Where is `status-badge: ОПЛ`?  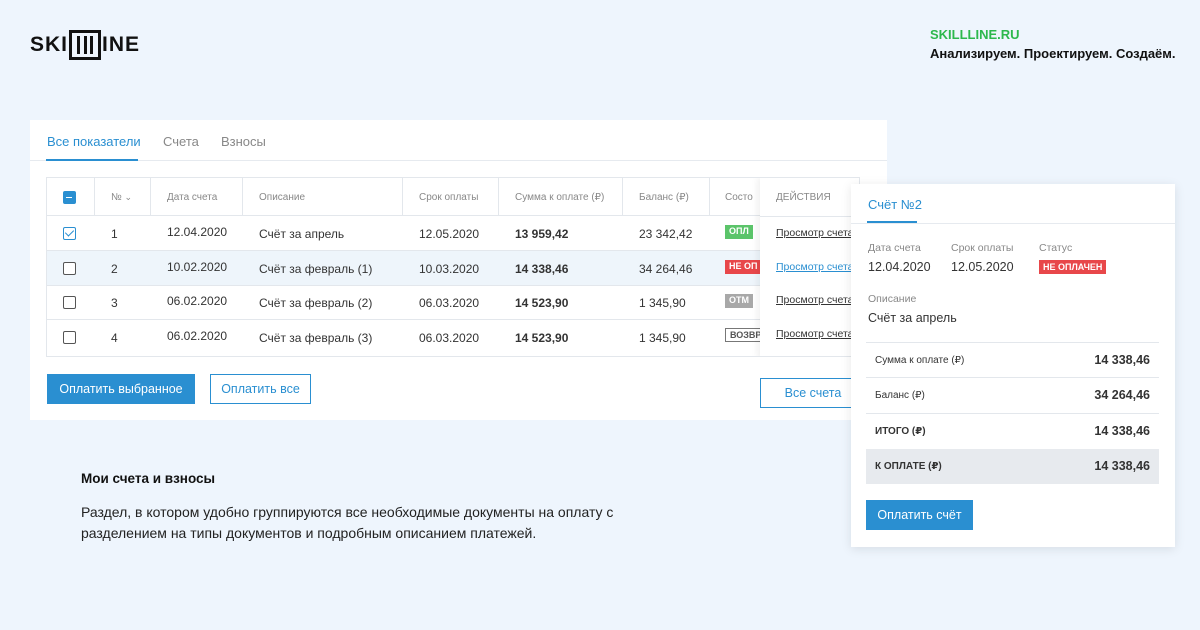
status-badge: ОПЛ is located at coordinates (739, 232).